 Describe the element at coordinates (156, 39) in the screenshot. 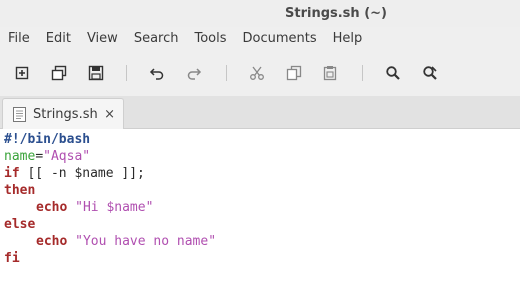

I see `menu-search: Search` at that location.